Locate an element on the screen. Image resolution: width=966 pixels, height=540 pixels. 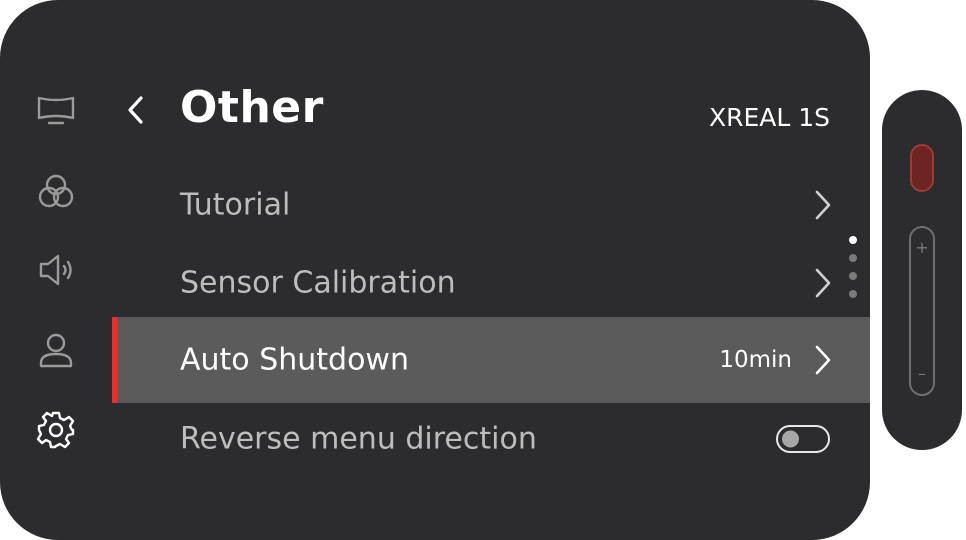
volume-rocker: + – is located at coordinates (922, 311).